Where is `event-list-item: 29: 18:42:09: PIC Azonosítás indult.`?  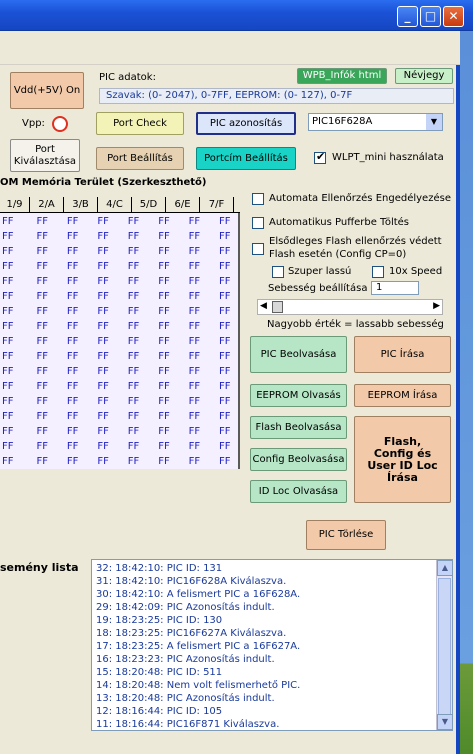 event-list-item: 29: 18:42:09: PIC Azonosítás indult. is located at coordinates (264, 607).